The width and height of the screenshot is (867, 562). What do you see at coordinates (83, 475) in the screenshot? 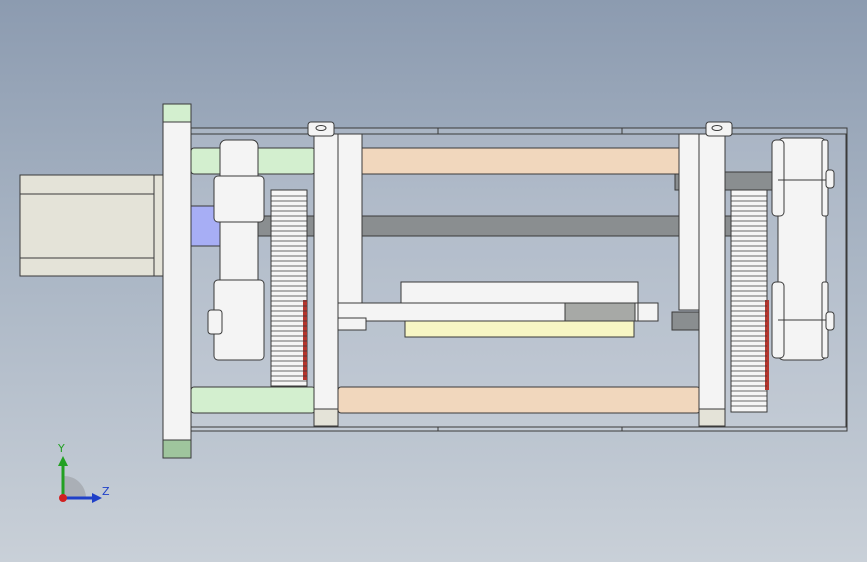
I see `view-orientation-triad-icon: Y Z` at bounding box center [83, 475].